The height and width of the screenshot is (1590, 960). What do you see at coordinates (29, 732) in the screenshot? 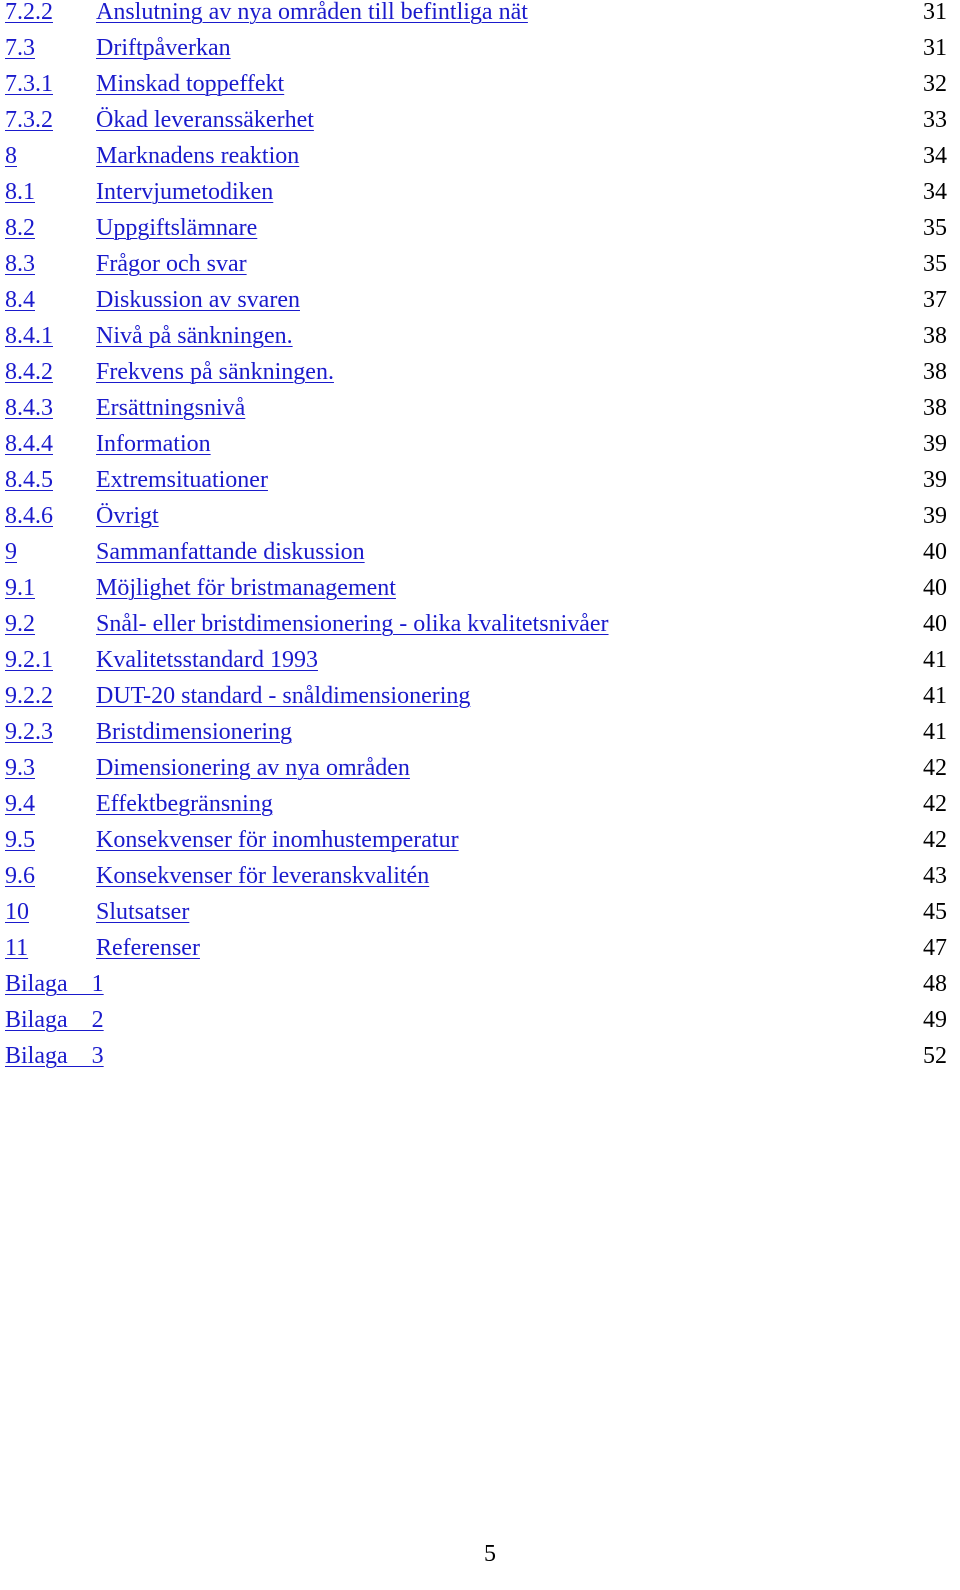
I see `toc-entry-number-link: 9.2.3` at bounding box center [29, 732].